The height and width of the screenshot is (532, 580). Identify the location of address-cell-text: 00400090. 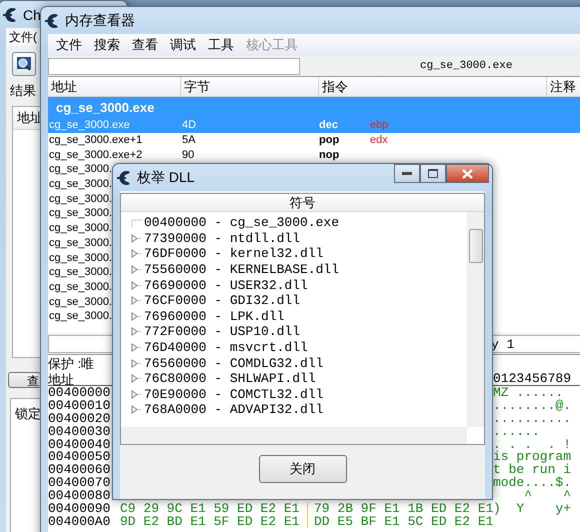
(80, 509).